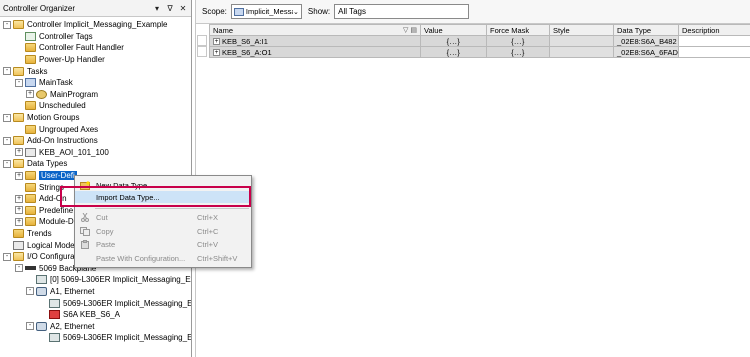 The image size is (750, 357). I want to click on tree-item: - MainTask, so click(95, 83).